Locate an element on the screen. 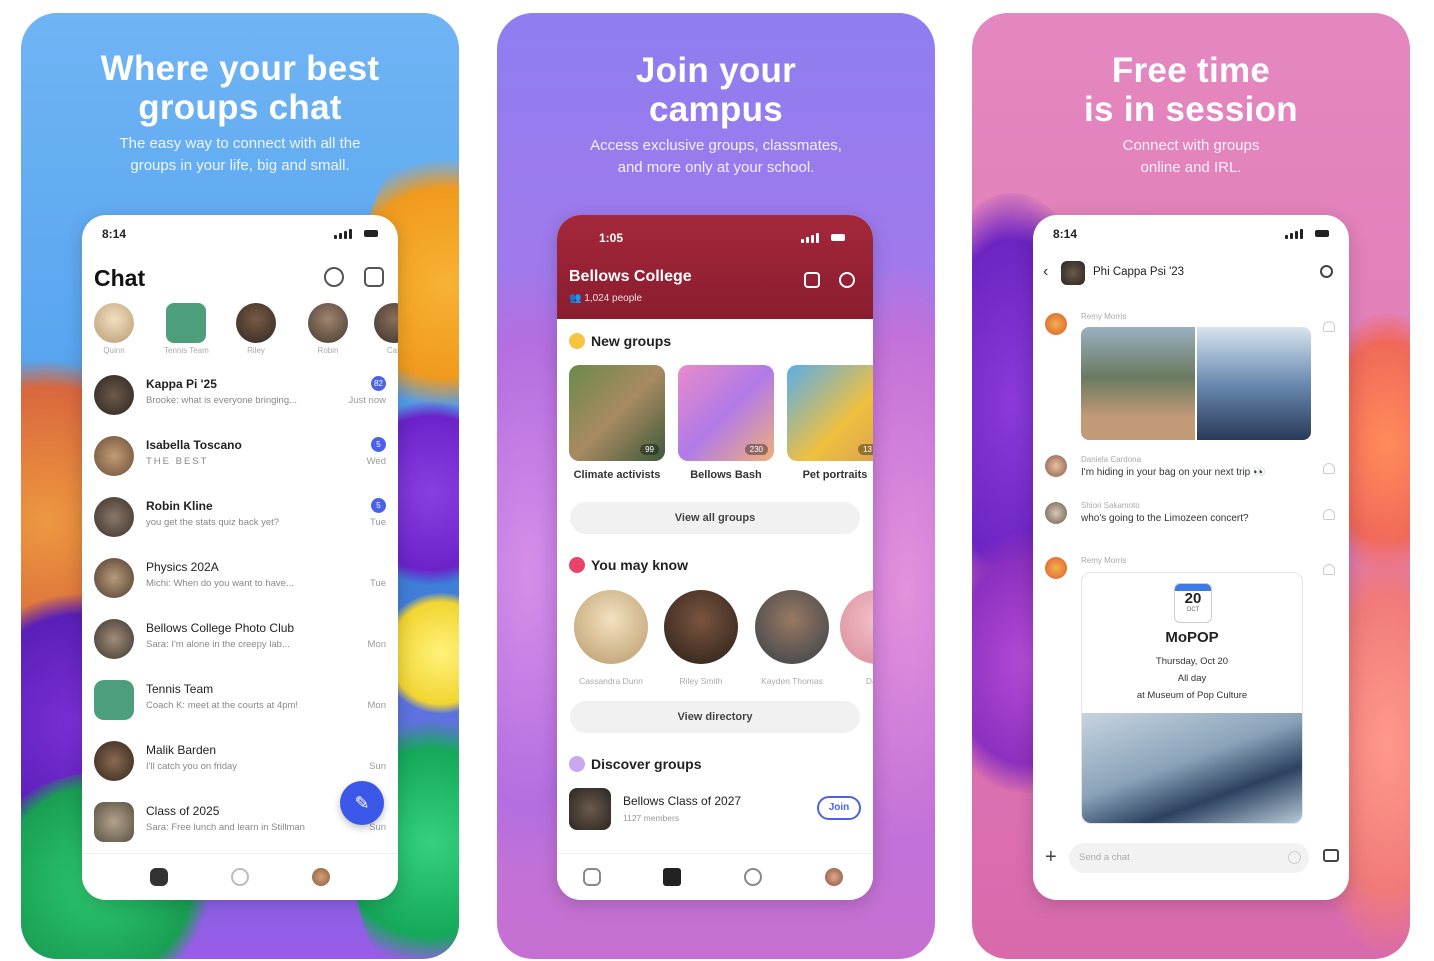  settings-icon is located at coordinates (847, 280).